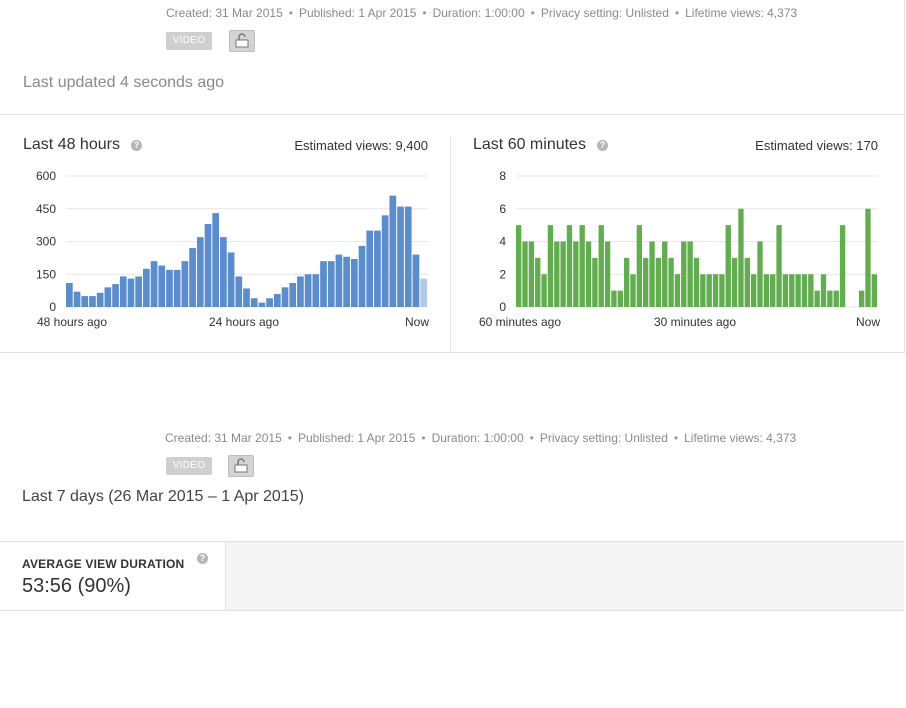 This screenshot has height=708, width=906. Describe the element at coordinates (113, 576) in the screenshot. I see `metric-card: AVERAGE VIEW DURATION ? 53:56 (90%)` at that location.